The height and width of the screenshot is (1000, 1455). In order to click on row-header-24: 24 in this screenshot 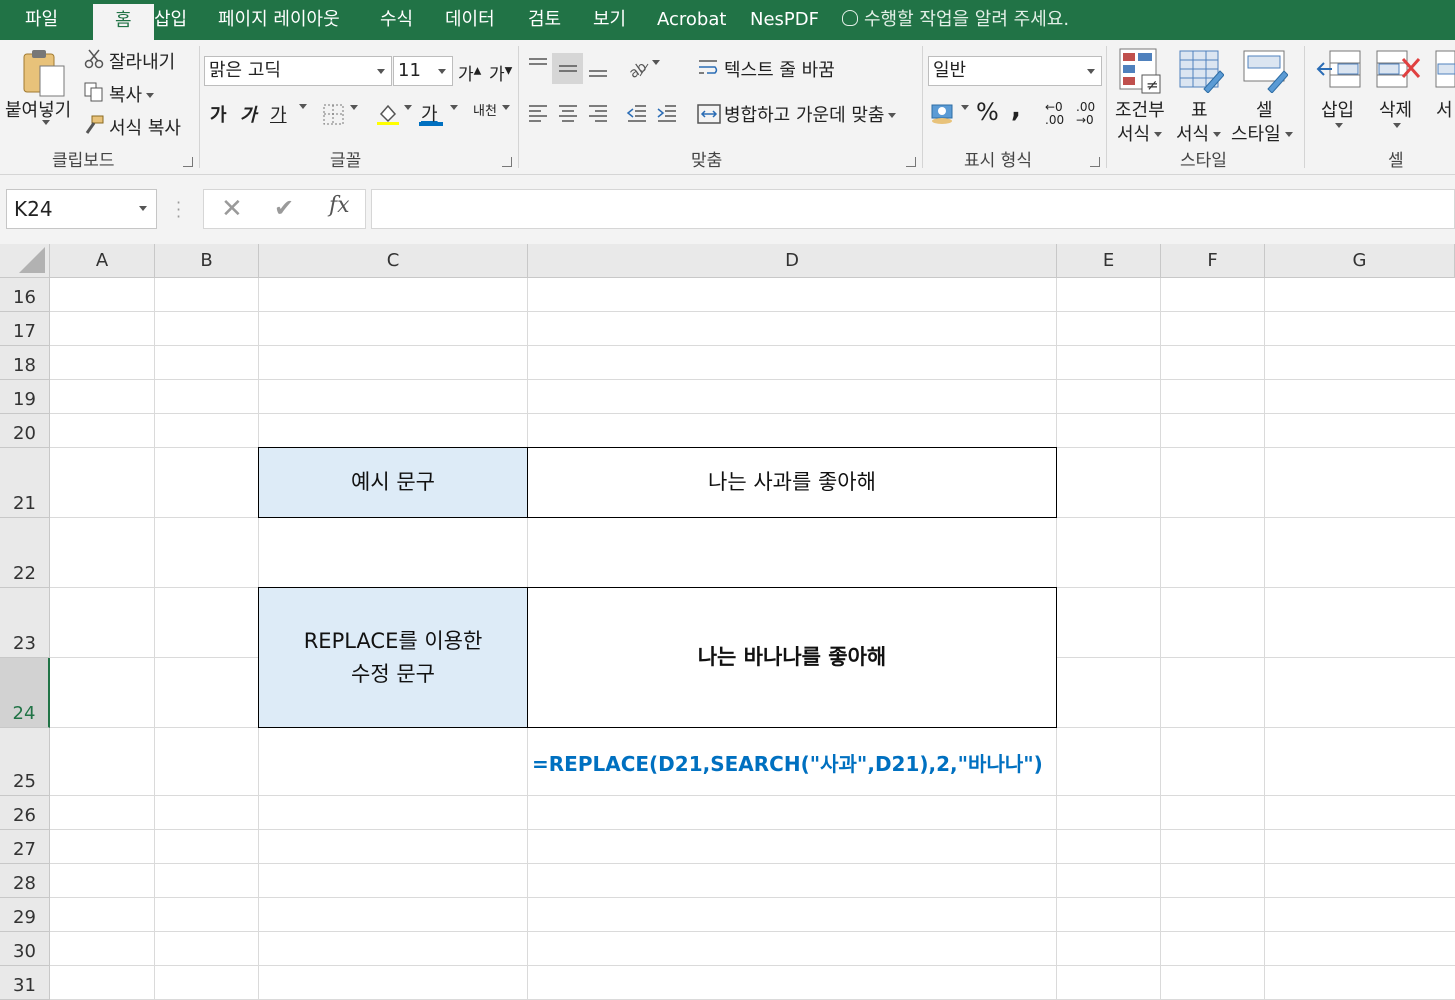, I will do `click(25, 693)`.